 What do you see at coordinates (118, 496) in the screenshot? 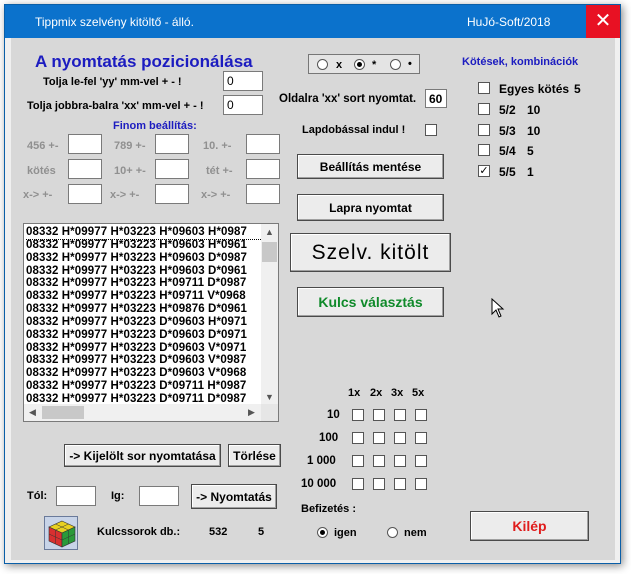
I see `to-label: Ig:` at bounding box center [118, 496].